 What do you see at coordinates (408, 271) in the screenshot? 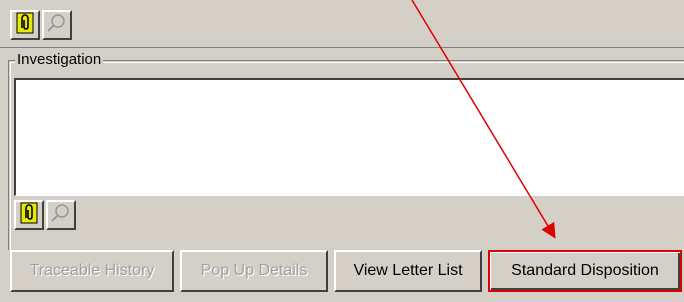
I see `view-letter-list-button: View Letter List` at bounding box center [408, 271].